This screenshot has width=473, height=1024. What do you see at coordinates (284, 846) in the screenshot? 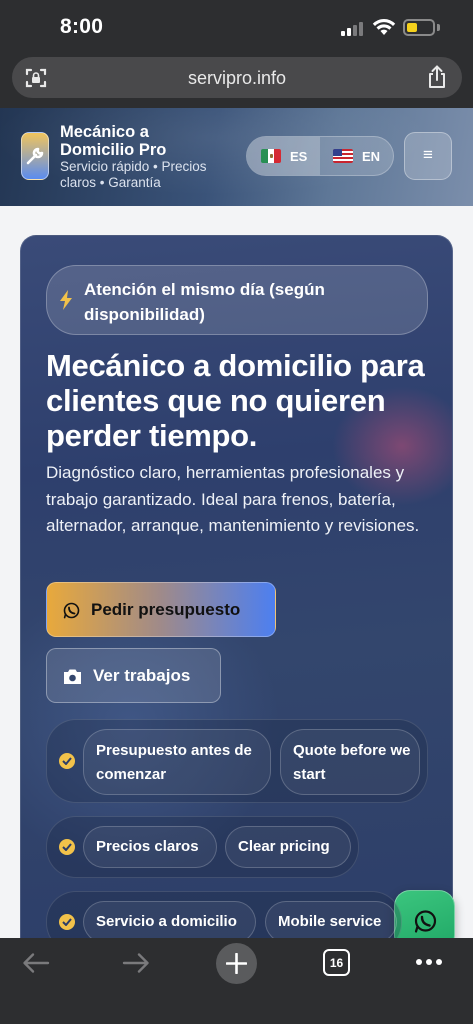
I see `feature-label: Clear pricing` at bounding box center [284, 846].